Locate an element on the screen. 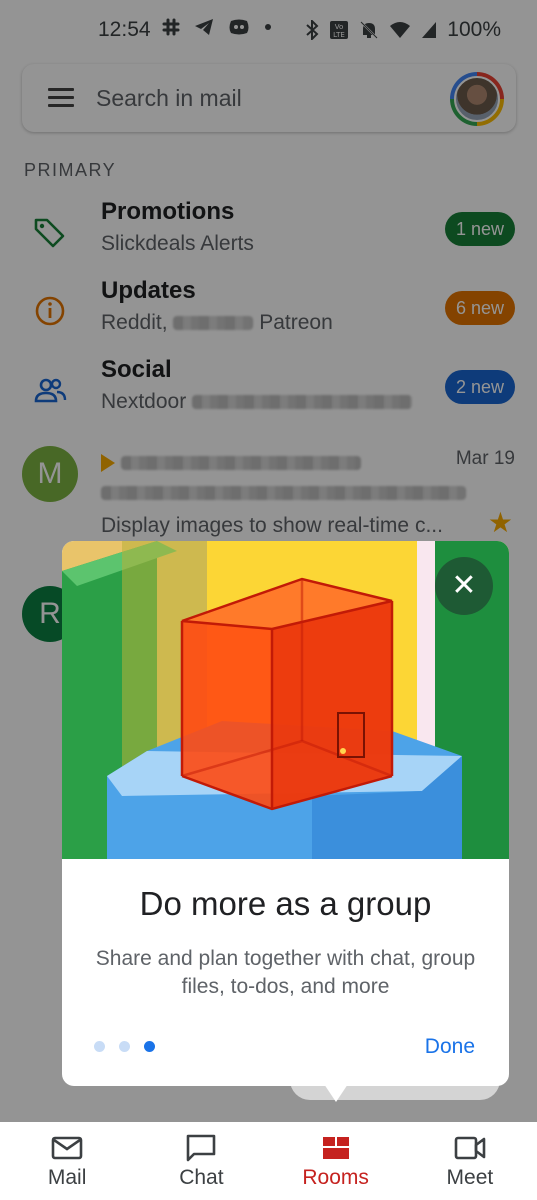 The width and height of the screenshot is (537, 1200). page-indicator is located at coordinates (124, 1046).